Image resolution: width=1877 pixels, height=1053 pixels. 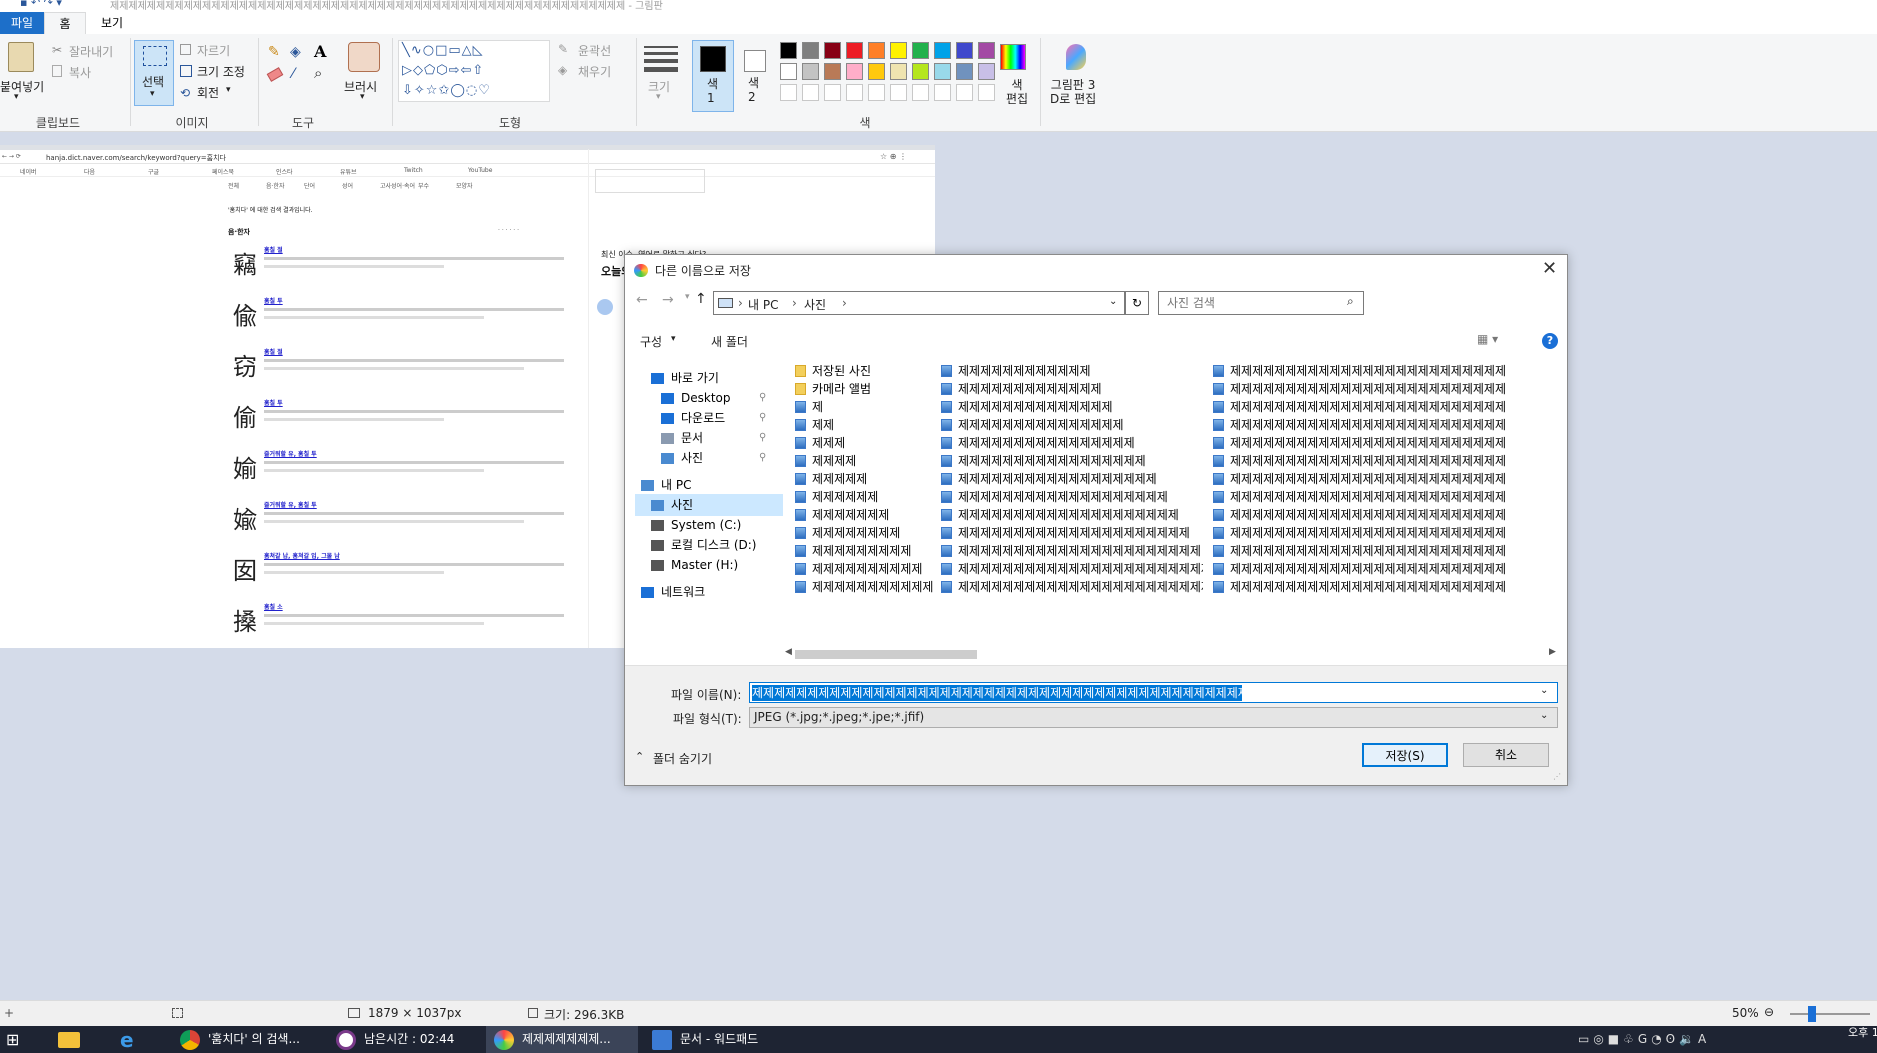 What do you see at coordinates (1072, 479) in the screenshot?
I see `file-item: 제제제제제제제제제제제제제제제제제제` at bounding box center [1072, 479].